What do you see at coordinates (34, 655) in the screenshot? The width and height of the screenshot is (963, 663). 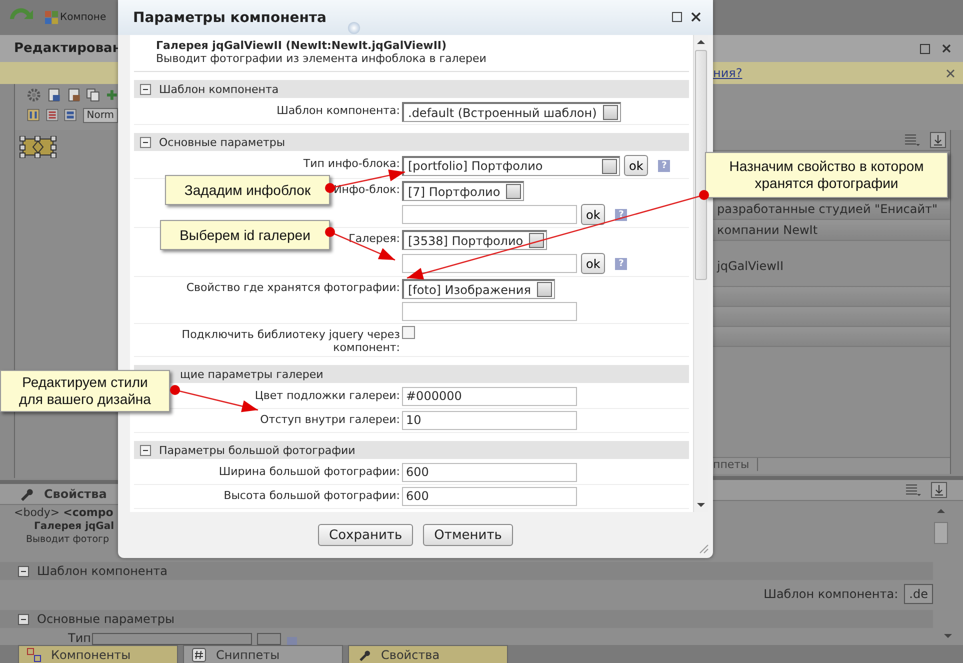 I see `components-icon` at bounding box center [34, 655].